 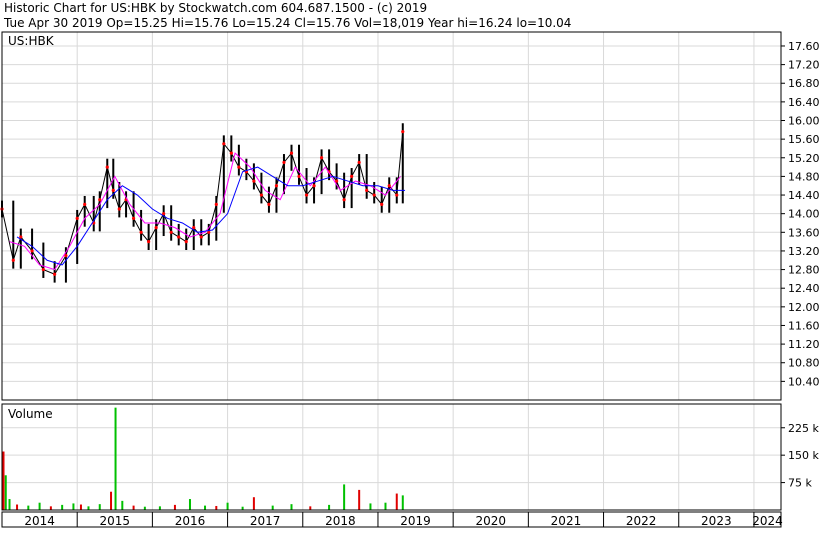 What do you see at coordinates (30, 414) in the screenshot?
I see `volume-chart-title: Volume` at bounding box center [30, 414].